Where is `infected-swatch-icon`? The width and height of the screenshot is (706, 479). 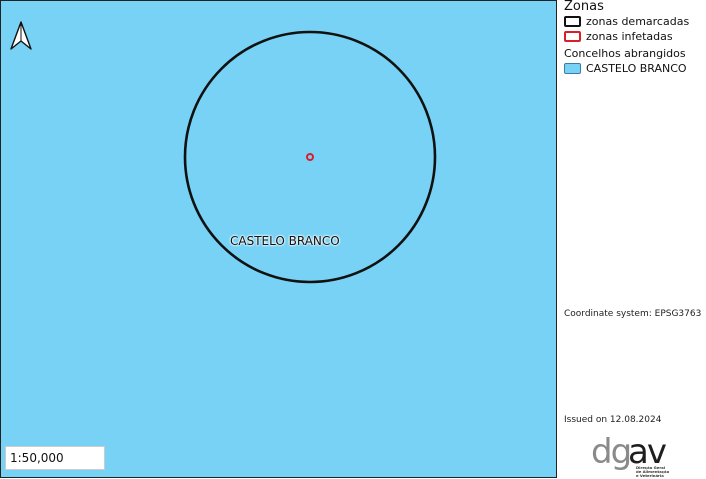
infected-swatch-icon is located at coordinates (572, 36).